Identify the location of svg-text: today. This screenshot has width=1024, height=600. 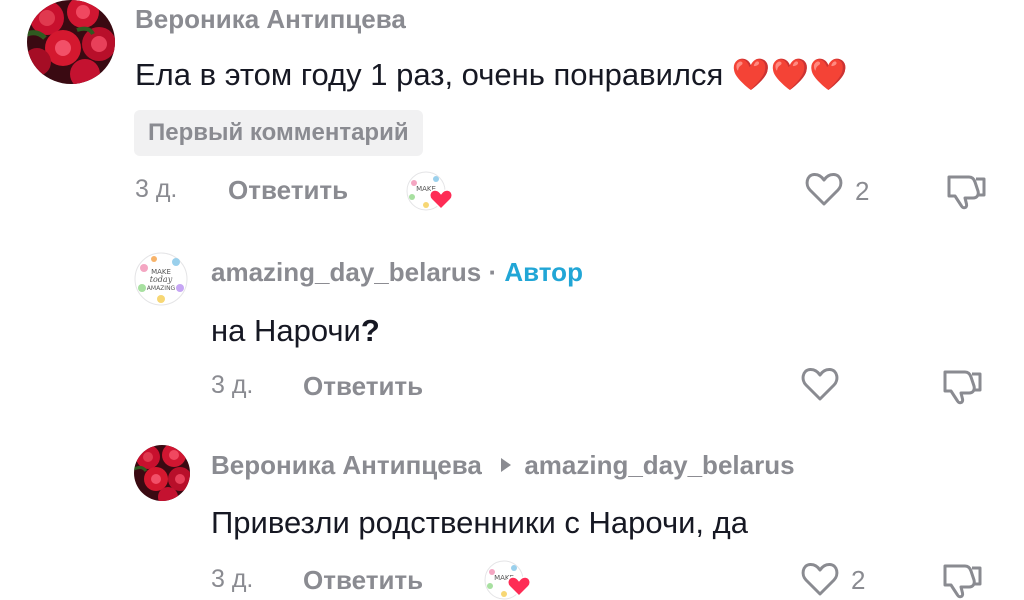
(161, 279).